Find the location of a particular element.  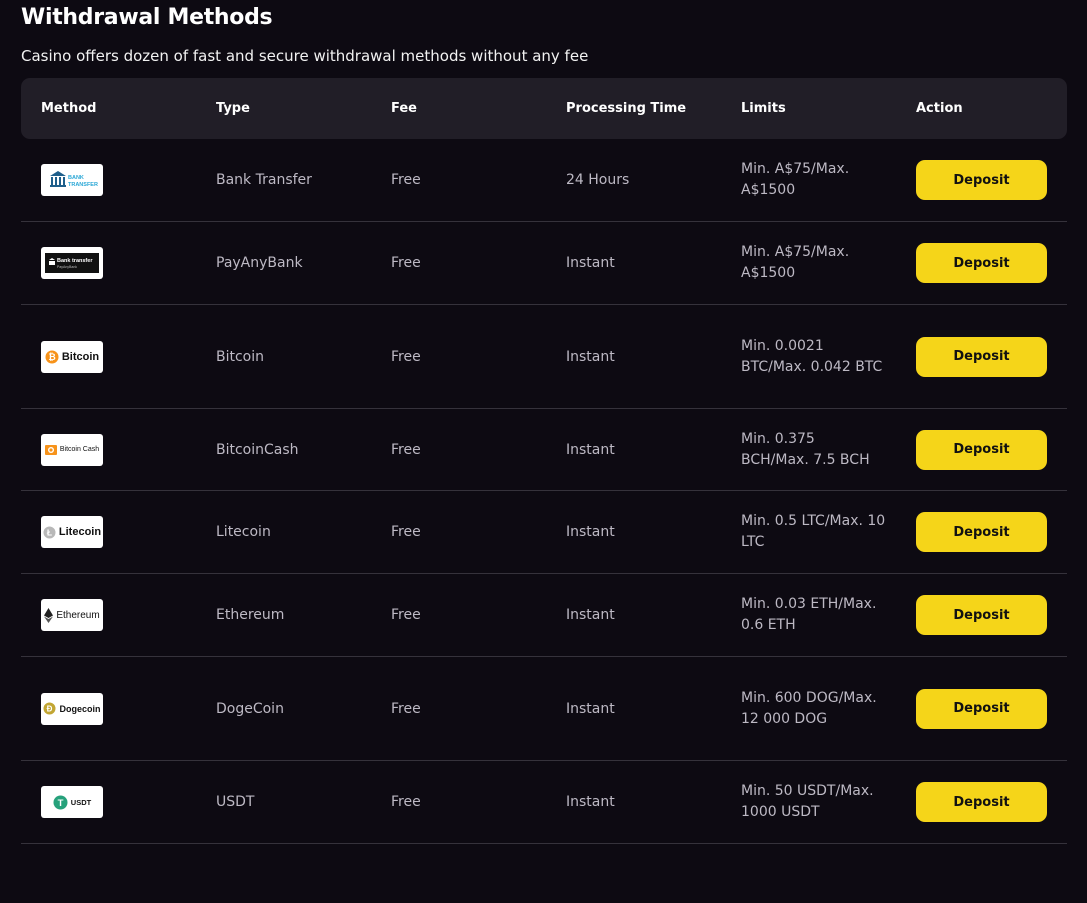

bitcoin-cash-logo-icon: Bitcoin Cash is located at coordinates (72, 449).